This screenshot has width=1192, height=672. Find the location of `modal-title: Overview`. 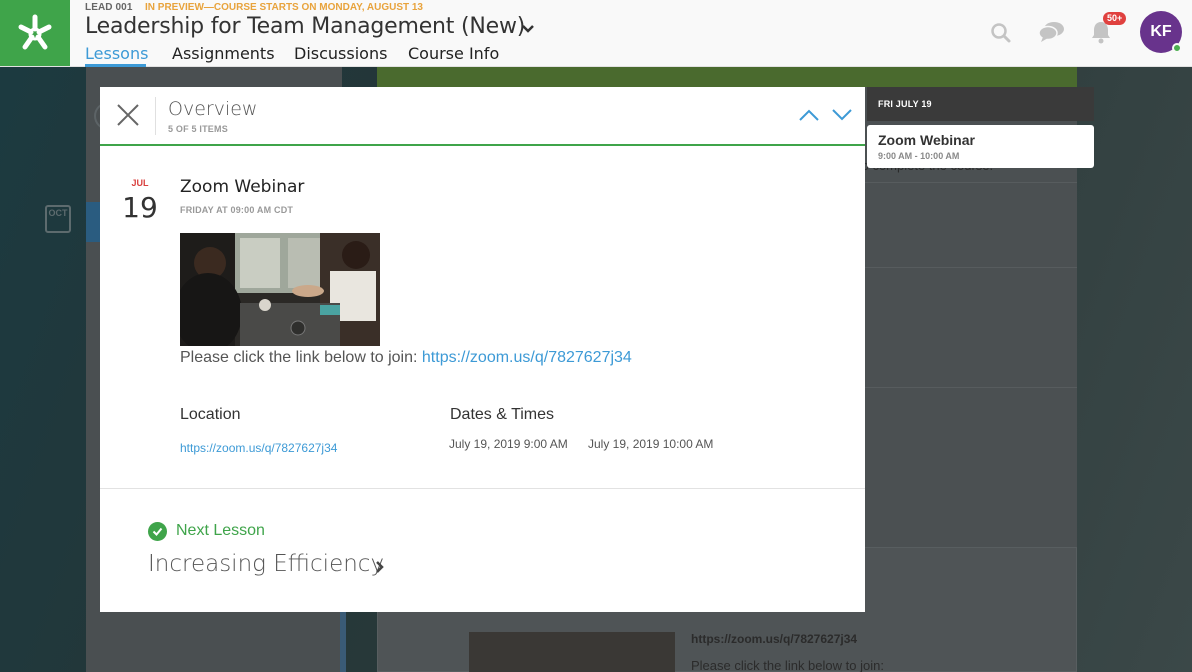

modal-title: Overview is located at coordinates (213, 109).